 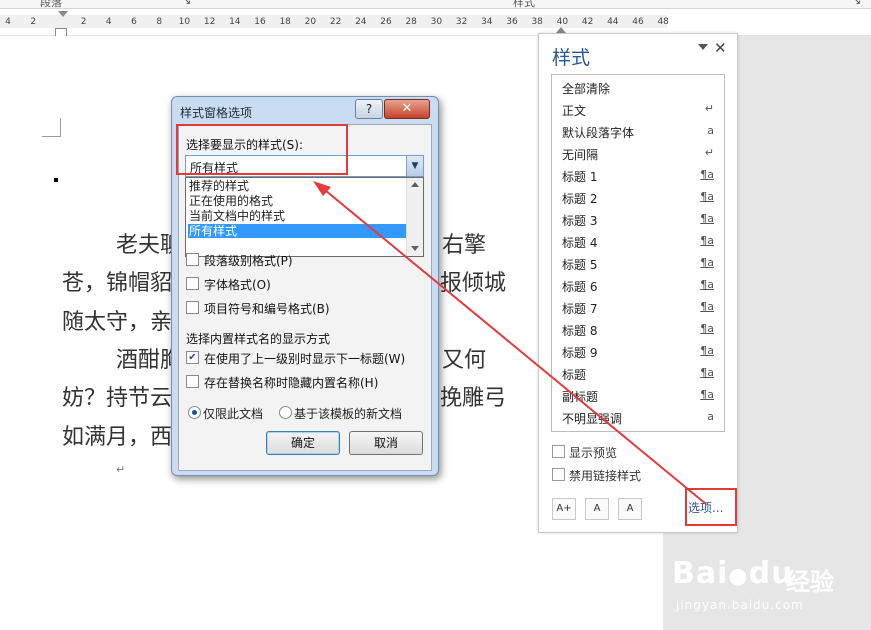 I want to click on style-list-item: 全部清除, so click(x=640, y=87).